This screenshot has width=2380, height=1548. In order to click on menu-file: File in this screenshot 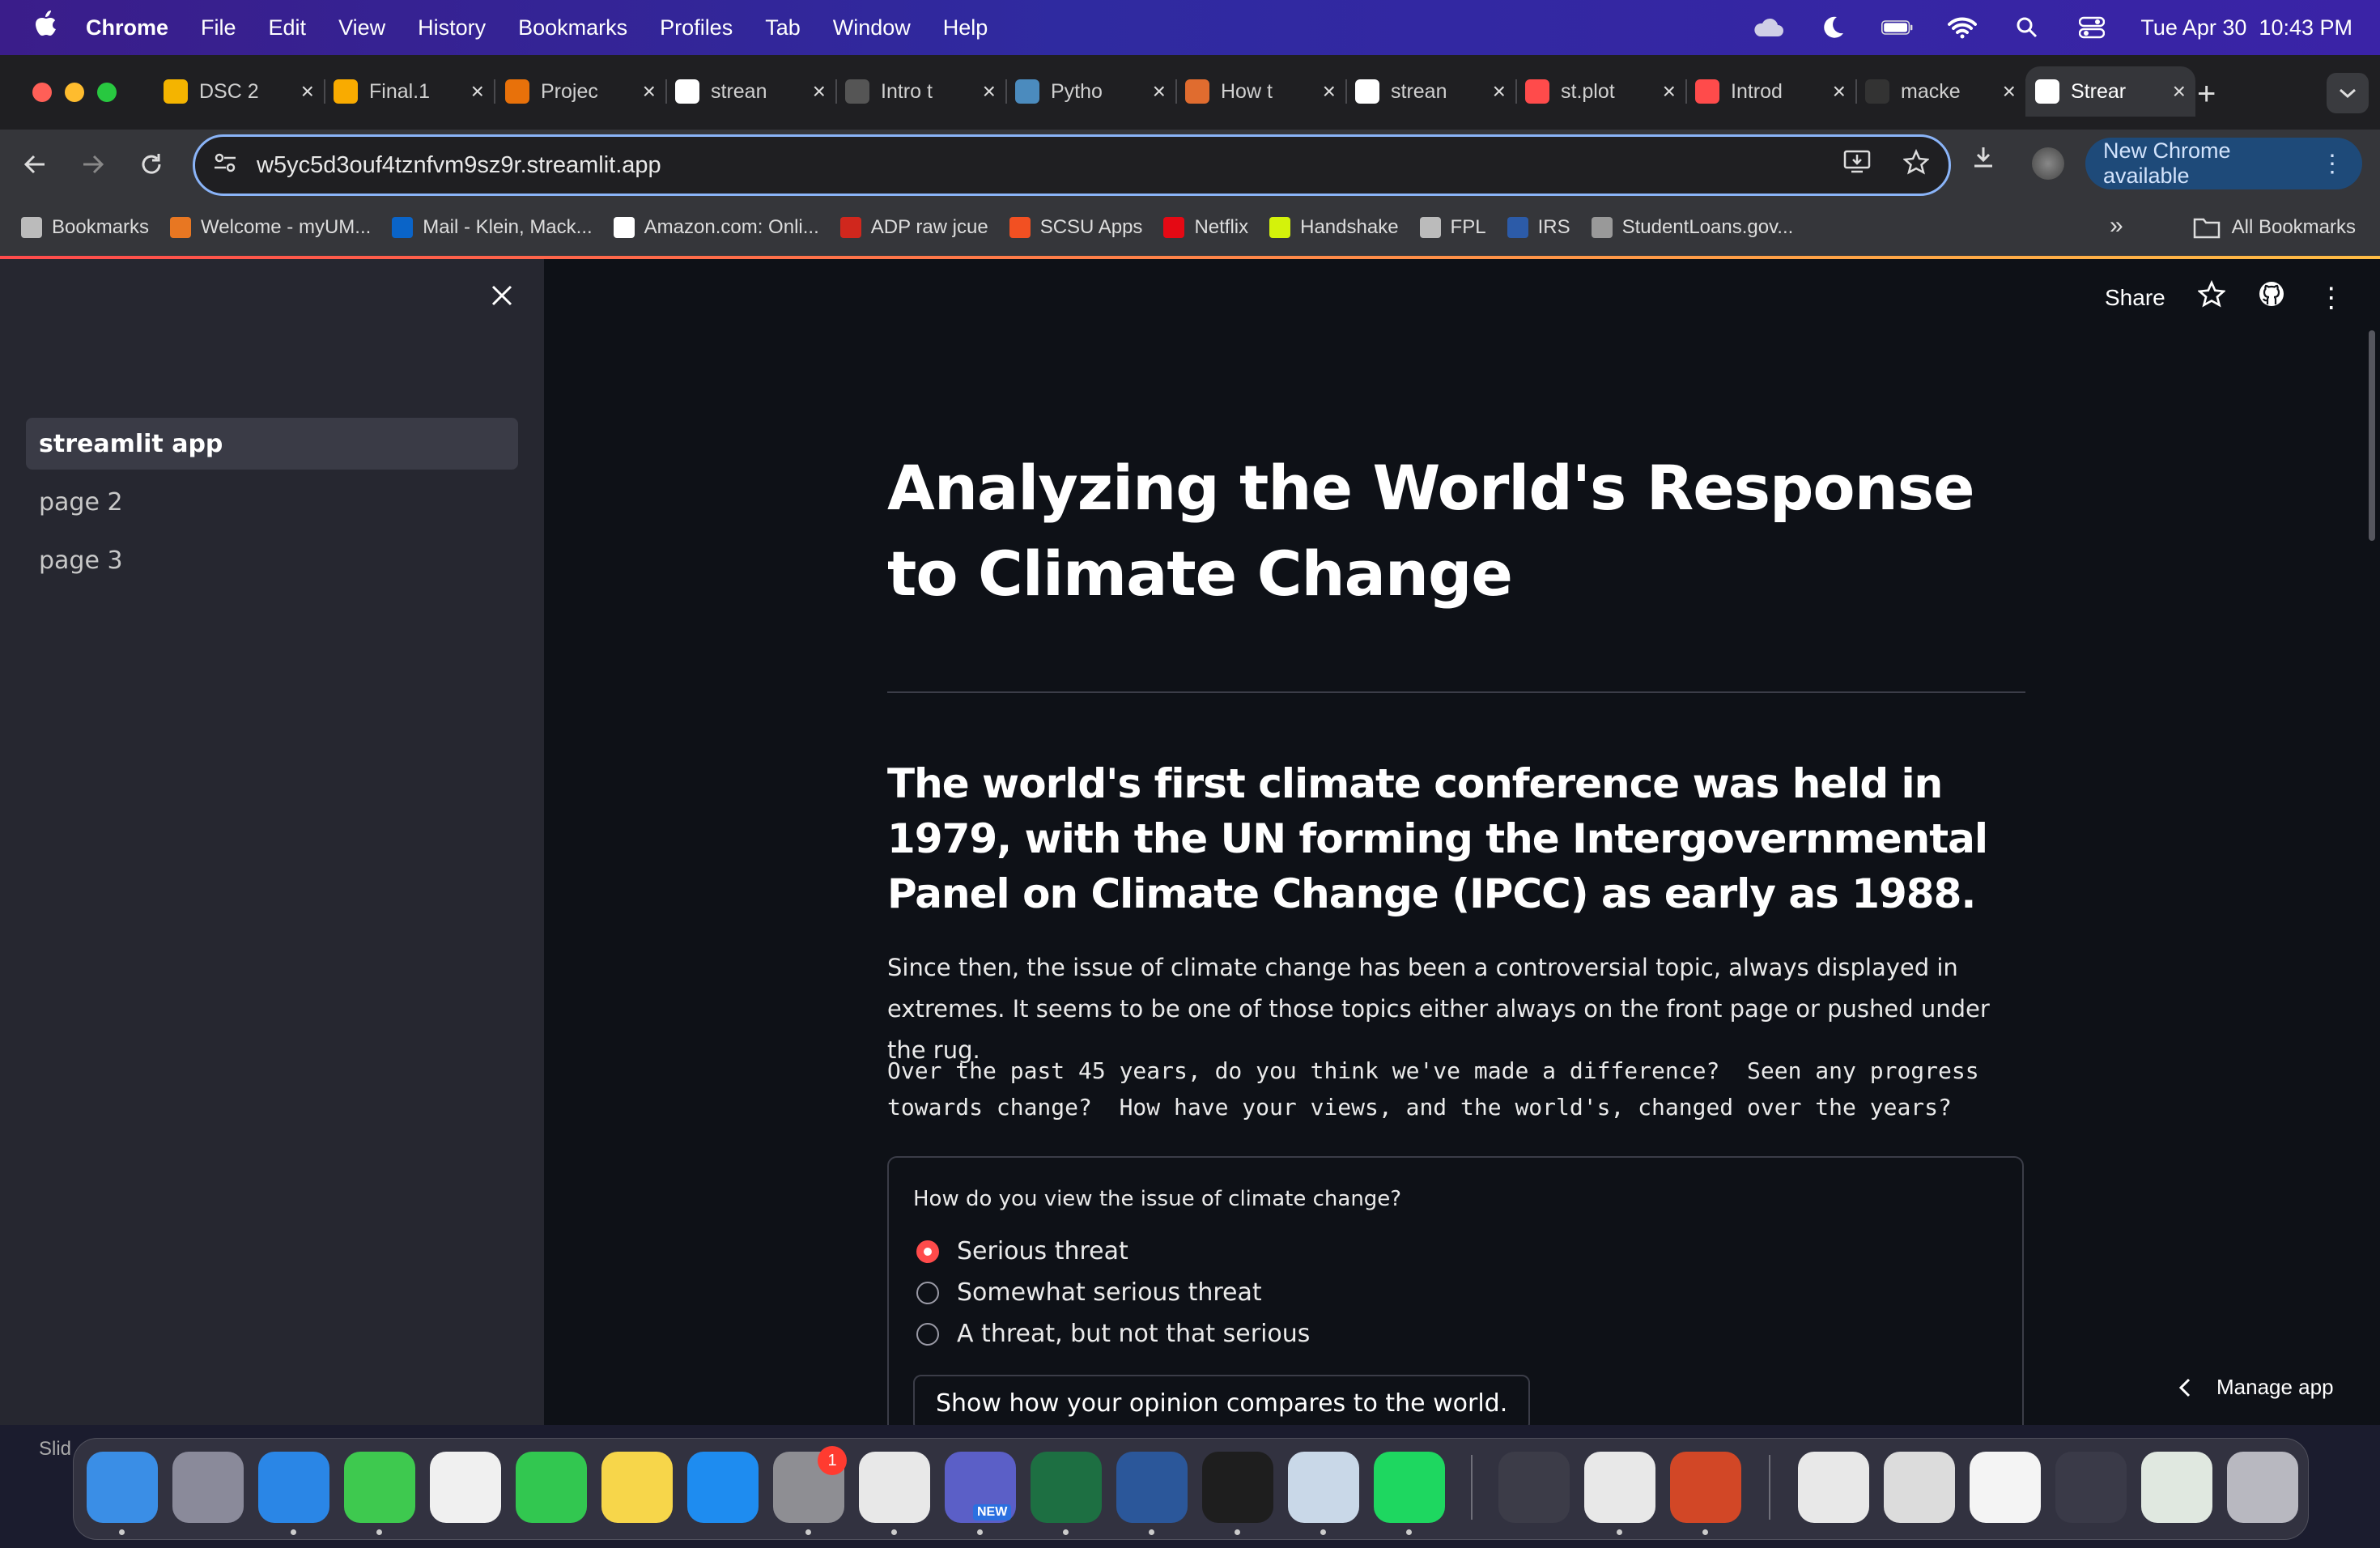, I will do `click(219, 27)`.